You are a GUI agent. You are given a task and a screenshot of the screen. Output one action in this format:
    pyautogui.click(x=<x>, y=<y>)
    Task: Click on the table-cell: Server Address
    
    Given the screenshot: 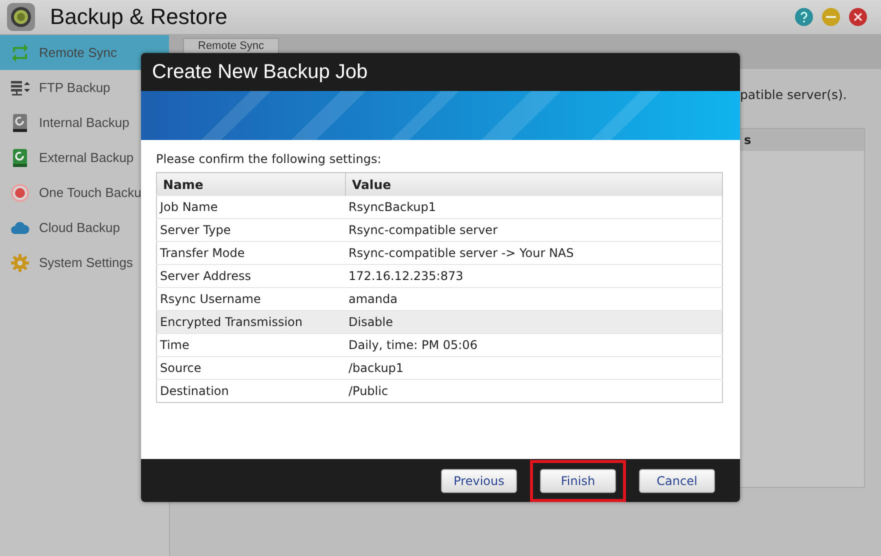 What is the action you would take?
    pyautogui.click(x=251, y=276)
    